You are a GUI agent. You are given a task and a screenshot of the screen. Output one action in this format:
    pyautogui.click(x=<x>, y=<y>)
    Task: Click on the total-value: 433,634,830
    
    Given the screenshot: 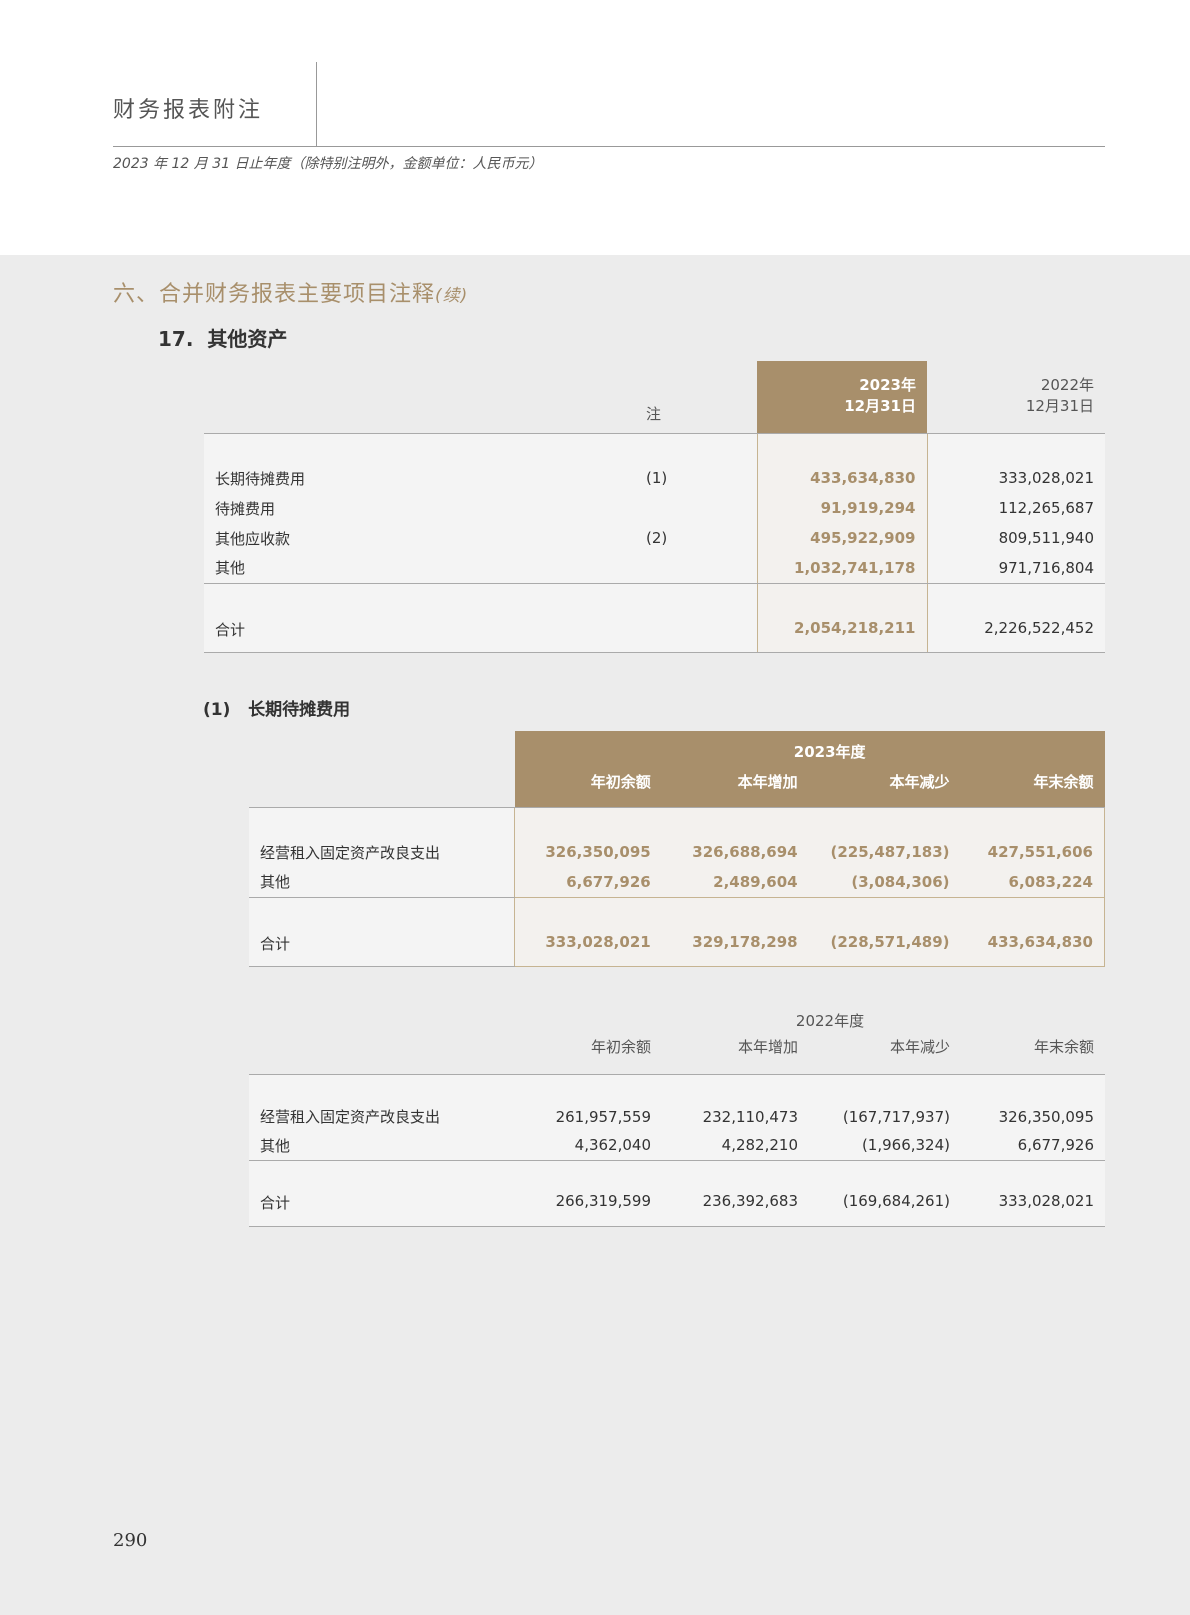 What is the action you would take?
    pyautogui.click(x=1032, y=950)
    